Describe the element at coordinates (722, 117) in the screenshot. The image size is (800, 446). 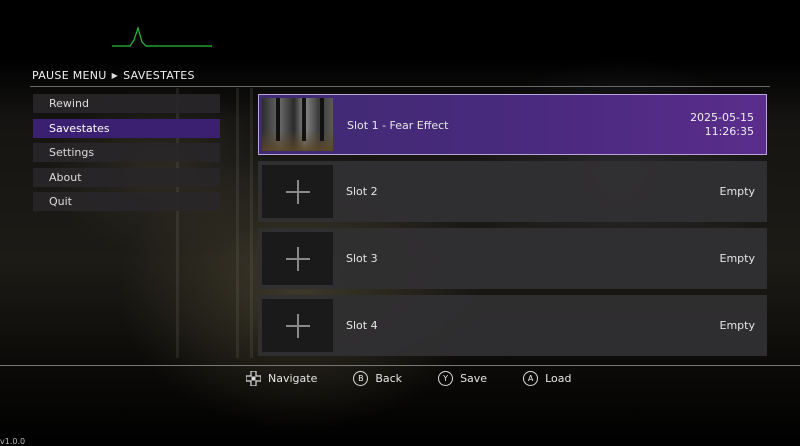
I see `slot-date: 2025-05-15` at that location.